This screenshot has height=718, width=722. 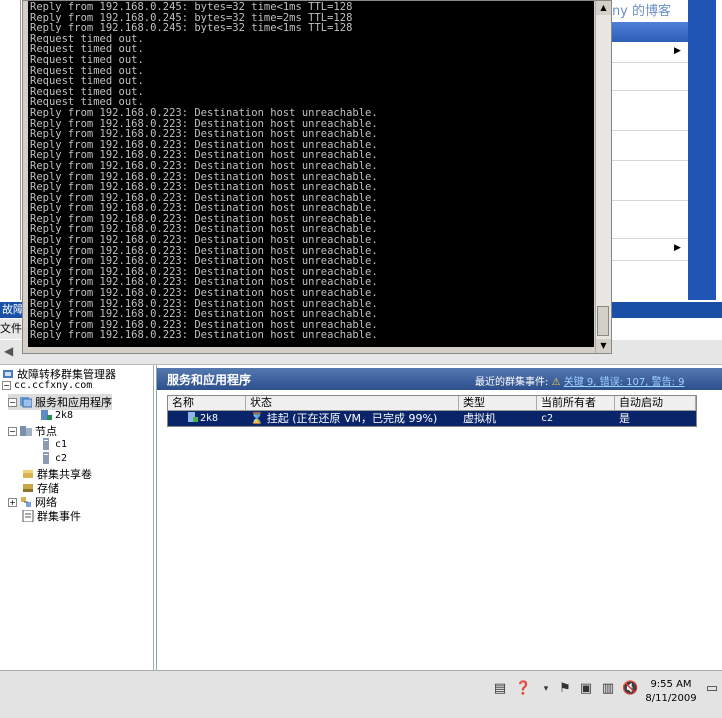 I want to click on tree-item-node-c1-label: c1, so click(x=61, y=444).